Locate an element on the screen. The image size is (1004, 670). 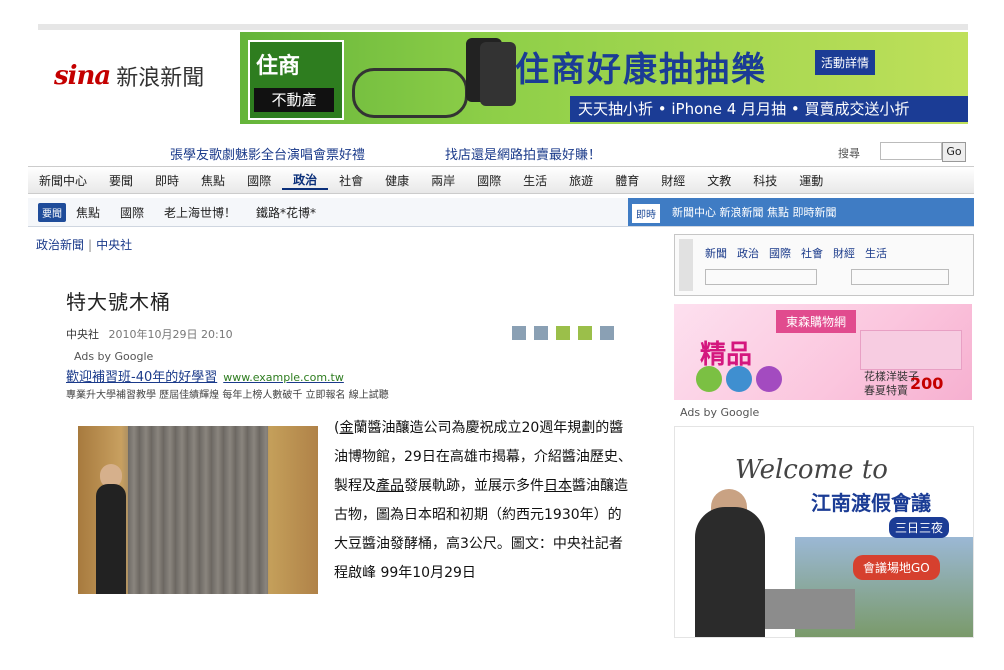
bookmark-icon is located at coordinates (607, 333).